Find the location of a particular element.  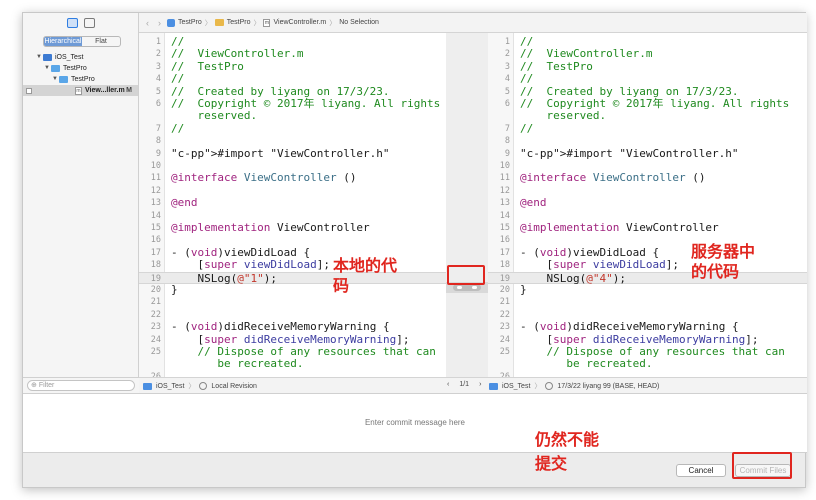

line-number: 12 is located at coordinates (504, 190).